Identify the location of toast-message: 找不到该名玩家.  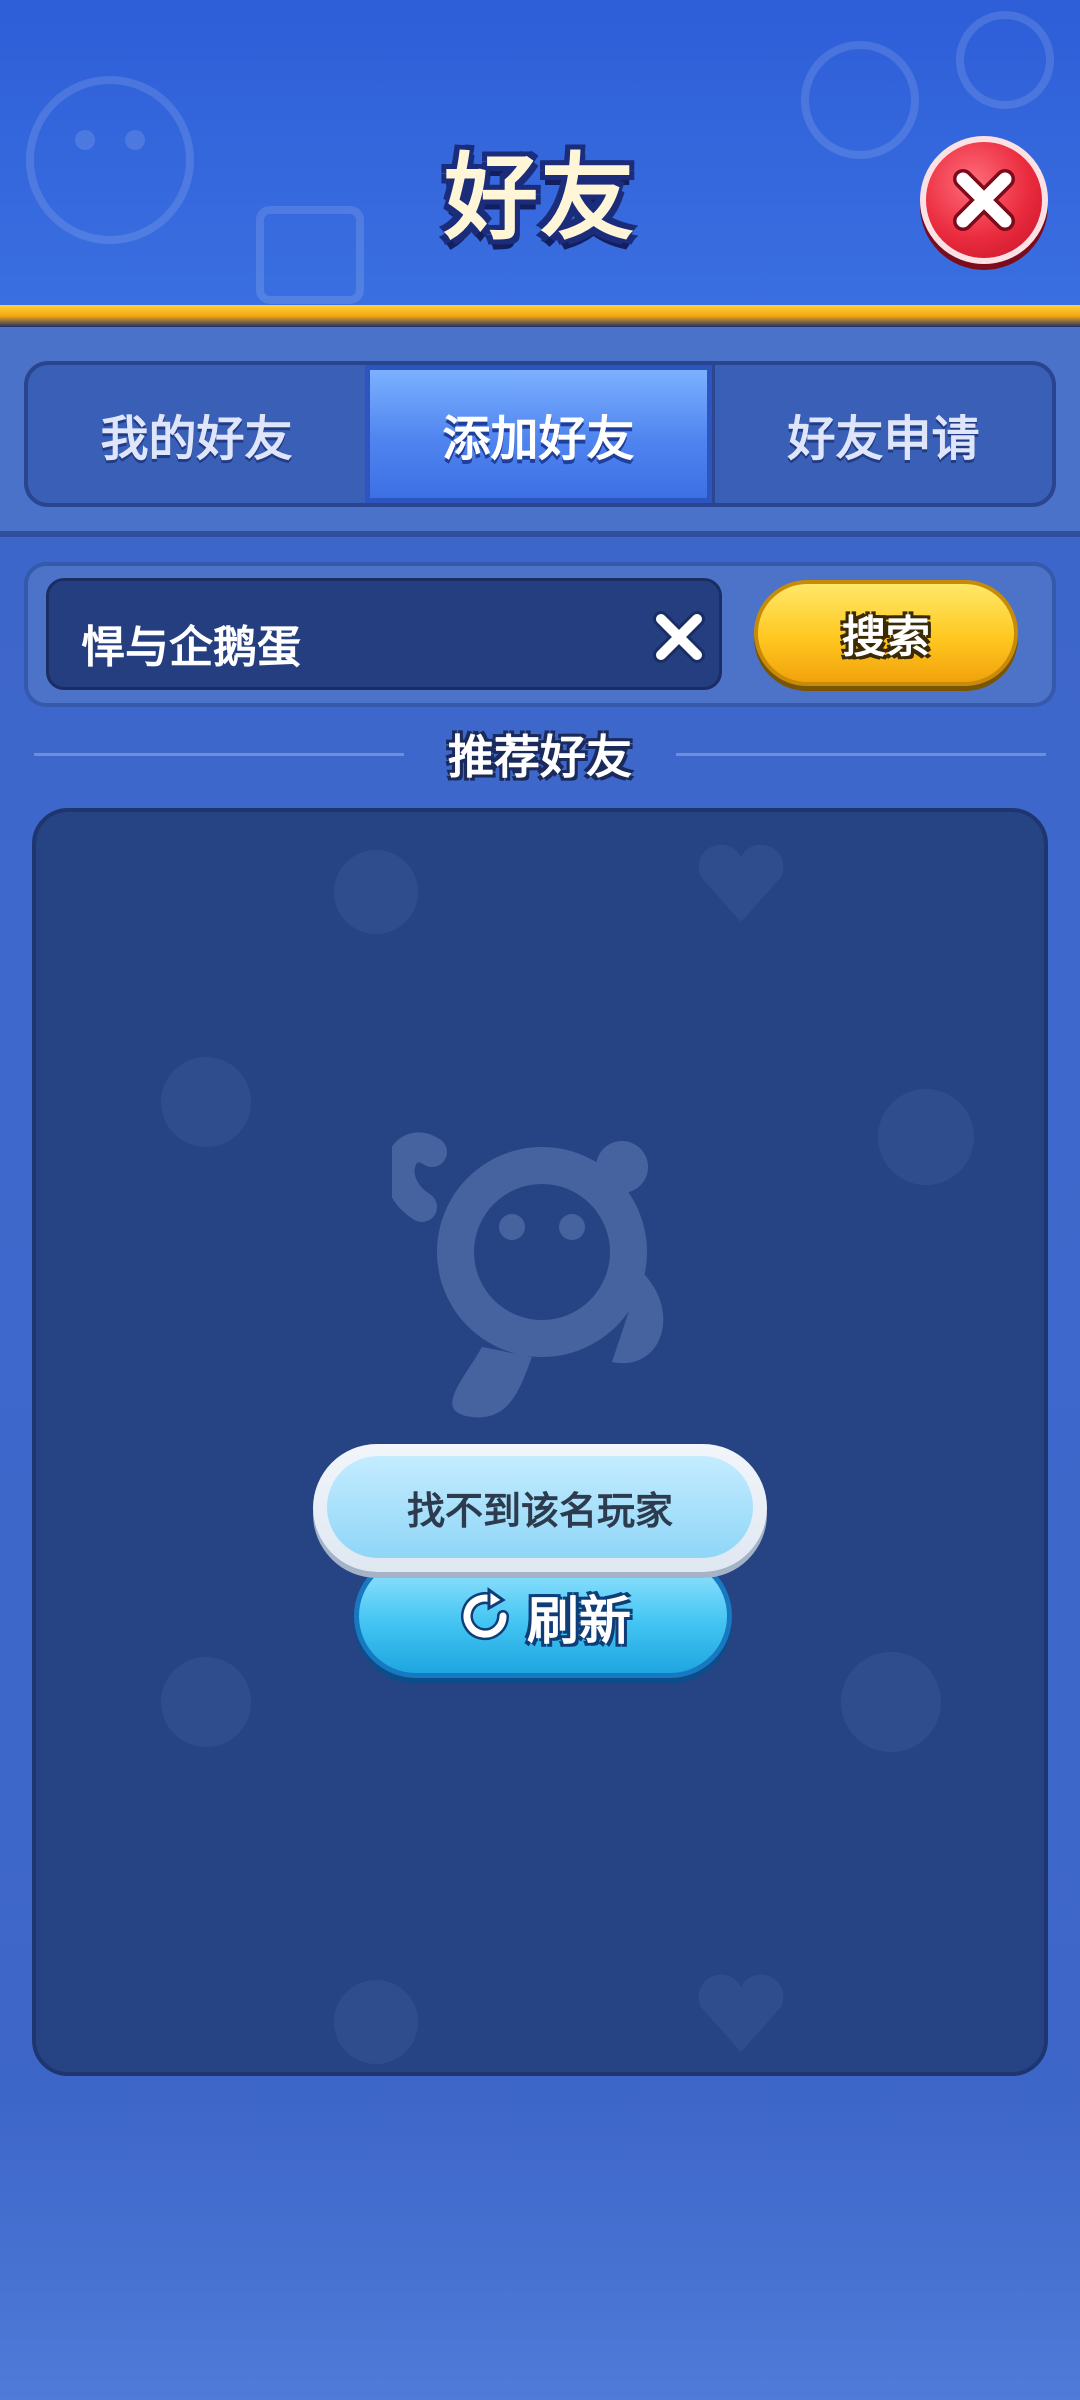
(540, 1508).